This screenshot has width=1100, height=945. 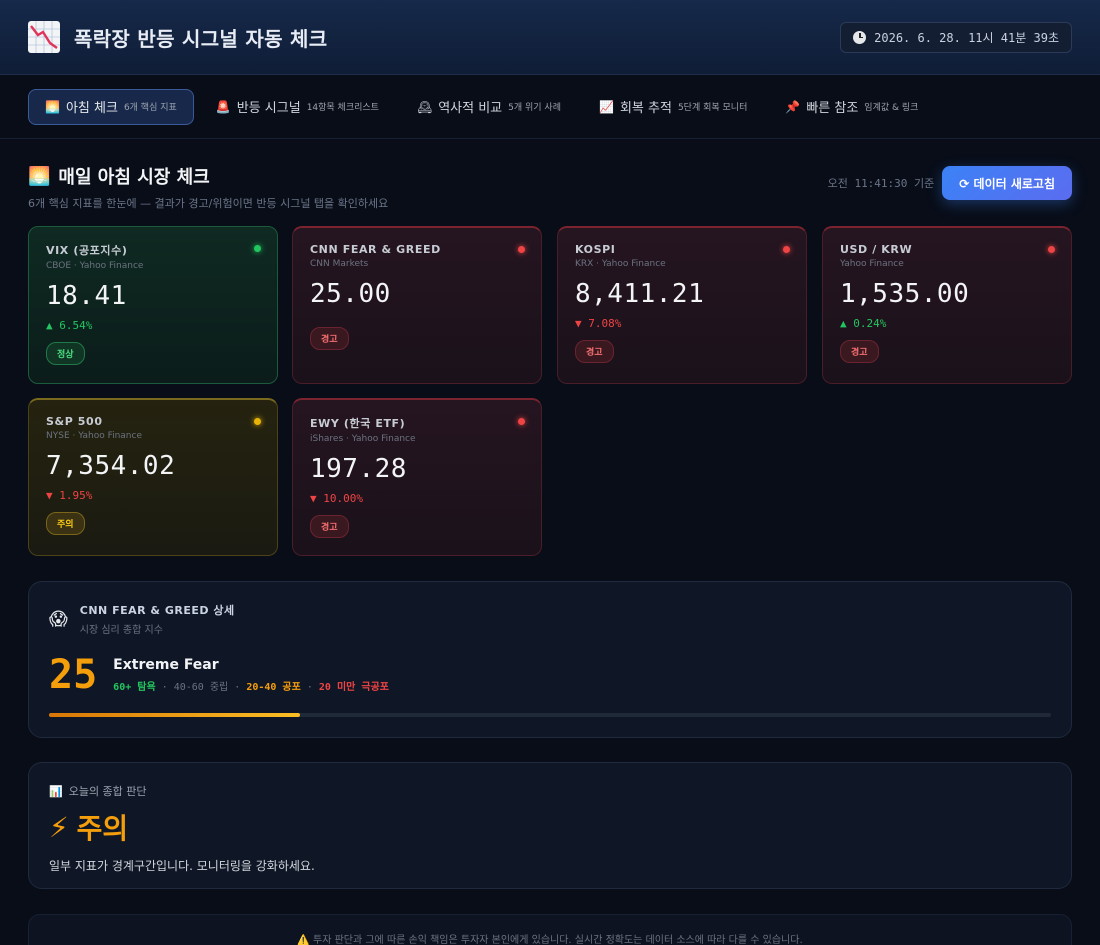 What do you see at coordinates (832, 108) in the screenshot?
I see `tab-label: 빠른 참조` at bounding box center [832, 108].